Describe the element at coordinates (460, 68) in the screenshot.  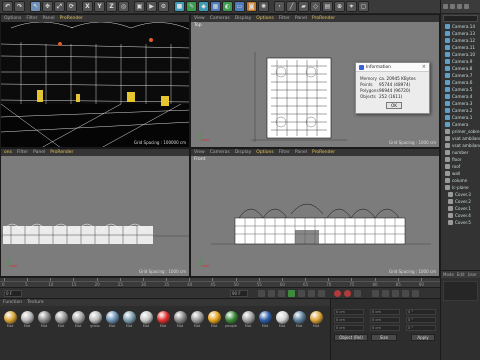
I see `object-row: Camera.8` at that location.